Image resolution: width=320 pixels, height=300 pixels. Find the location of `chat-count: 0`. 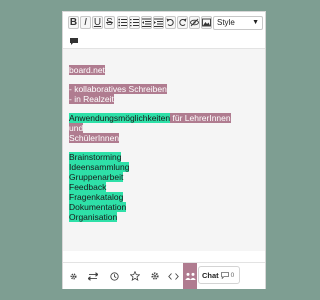

chat-count: 0 is located at coordinates (232, 275).